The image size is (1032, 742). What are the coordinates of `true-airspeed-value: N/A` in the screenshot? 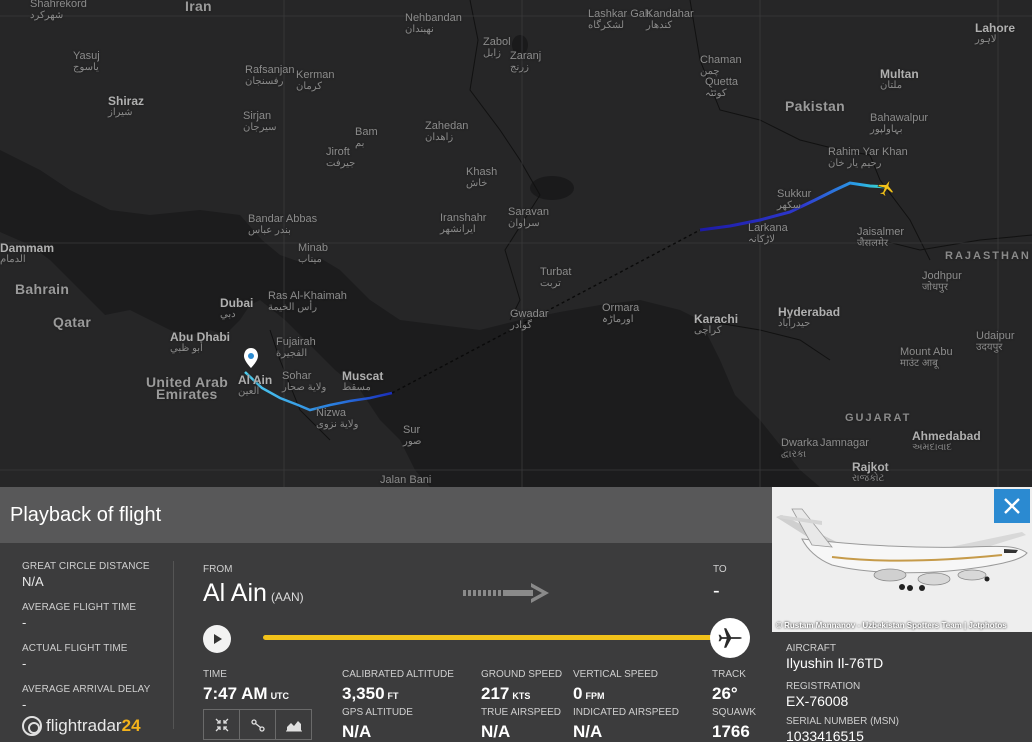 It's located at (496, 731).